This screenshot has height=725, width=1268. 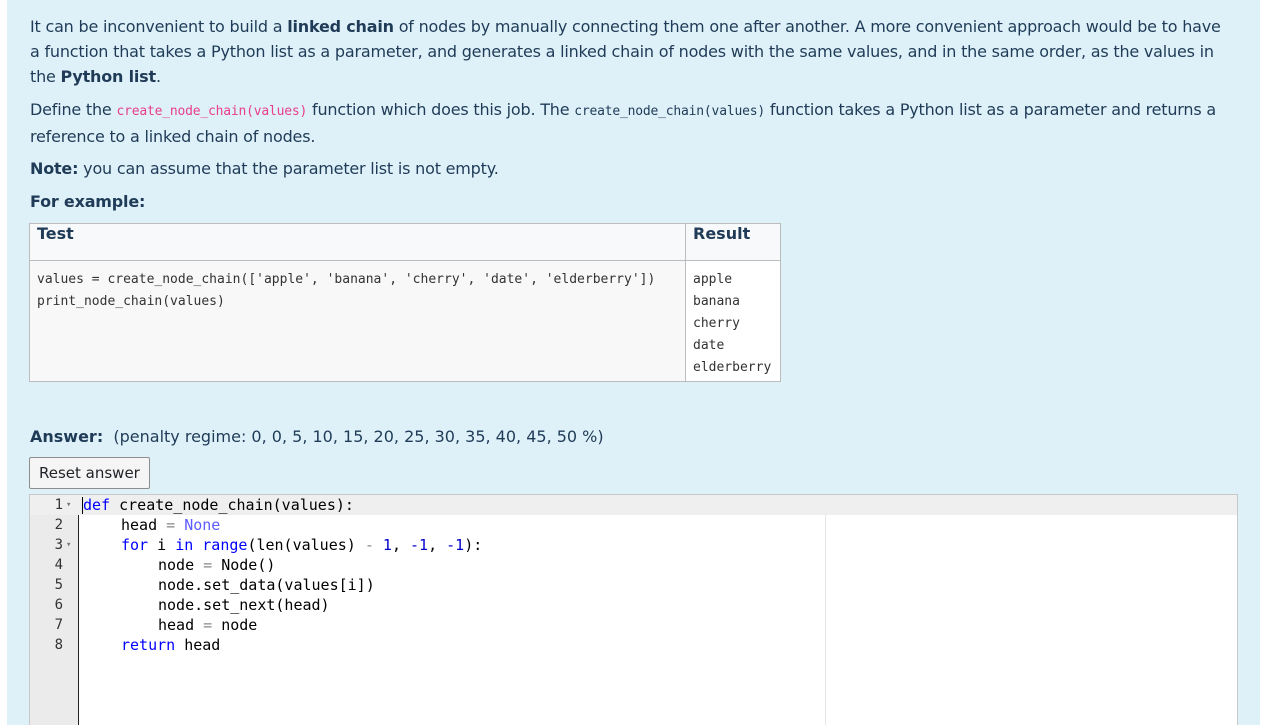 What do you see at coordinates (58, 565) in the screenshot?
I see `line-number: 4` at bounding box center [58, 565].